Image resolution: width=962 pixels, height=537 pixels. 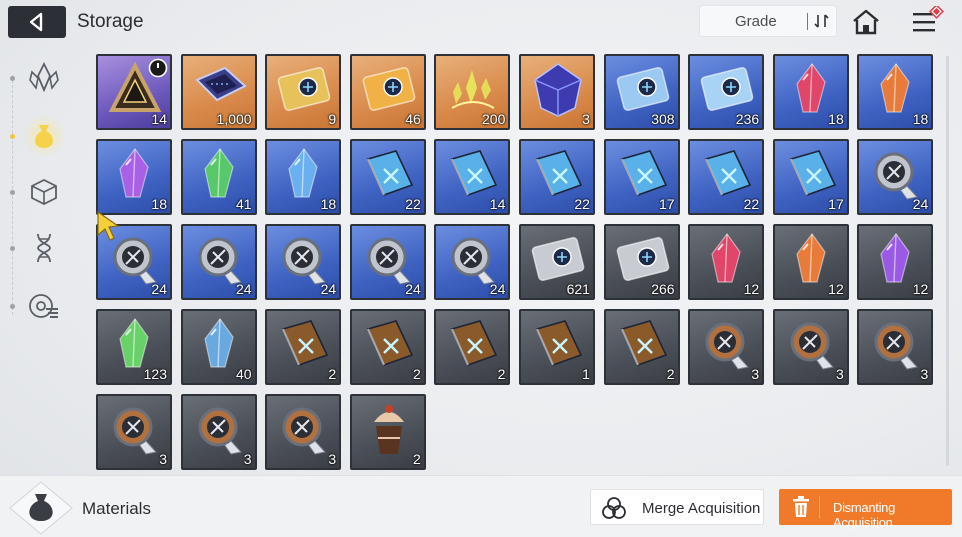 I want to click on sidebar-item-discs, so click(x=44, y=306).